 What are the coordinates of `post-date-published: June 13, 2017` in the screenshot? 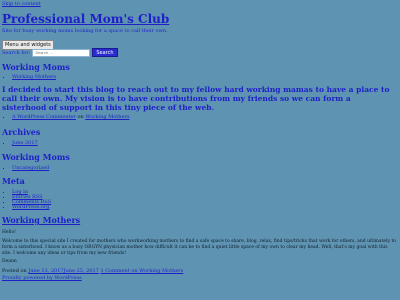 It's located at (46, 271).